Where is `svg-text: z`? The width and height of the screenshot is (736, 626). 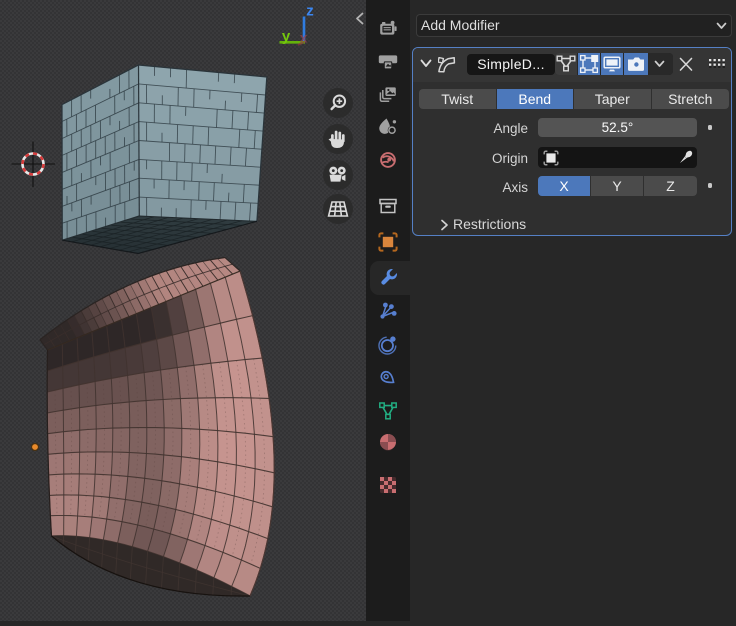 svg-text: z is located at coordinates (310, 11).